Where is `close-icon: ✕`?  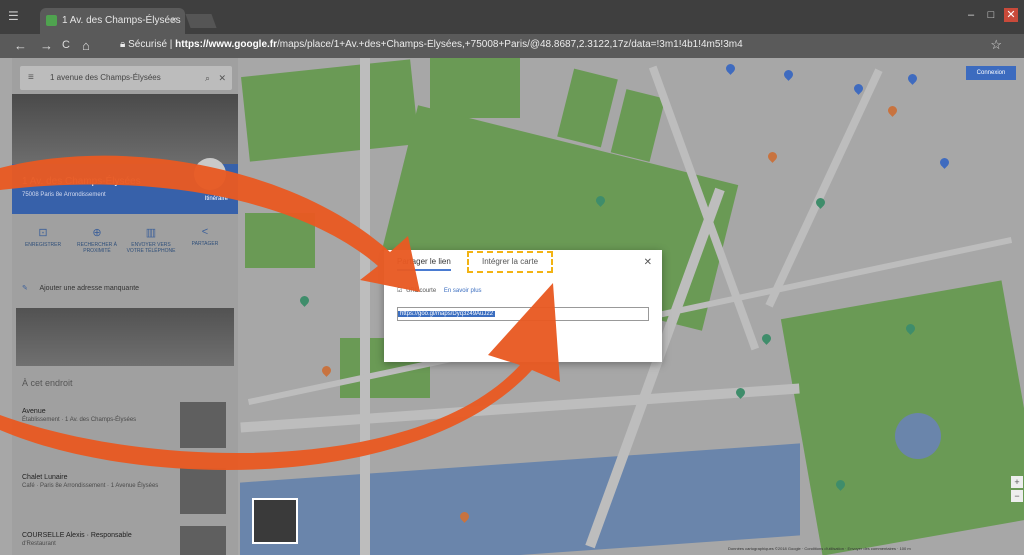
close-icon: ✕ is located at coordinates (222, 78).